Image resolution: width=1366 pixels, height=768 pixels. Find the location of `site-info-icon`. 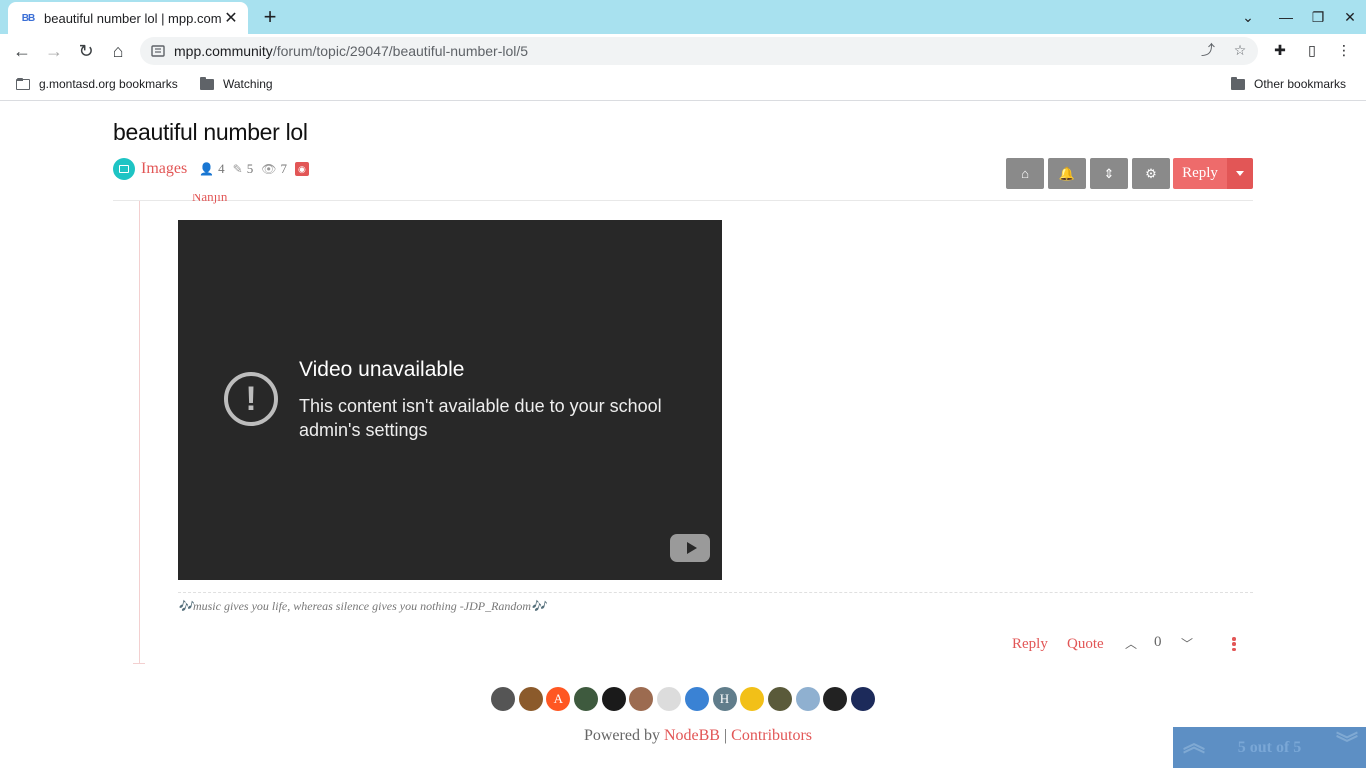

site-info-icon is located at coordinates (158, 51).